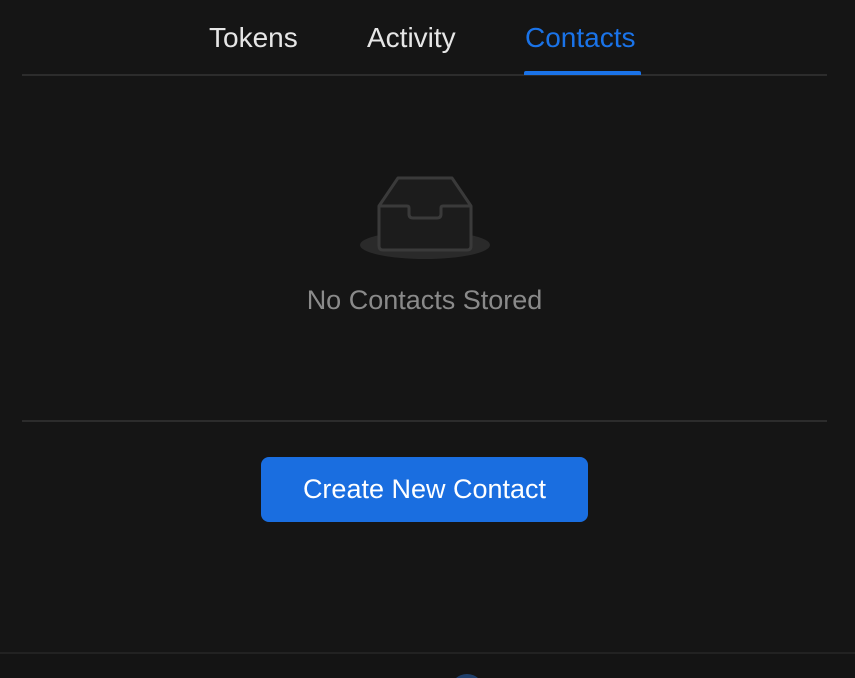  Describe the element at coordinates (411, 38) in the screenshot. I see `tab-activity: Activity` at that location.